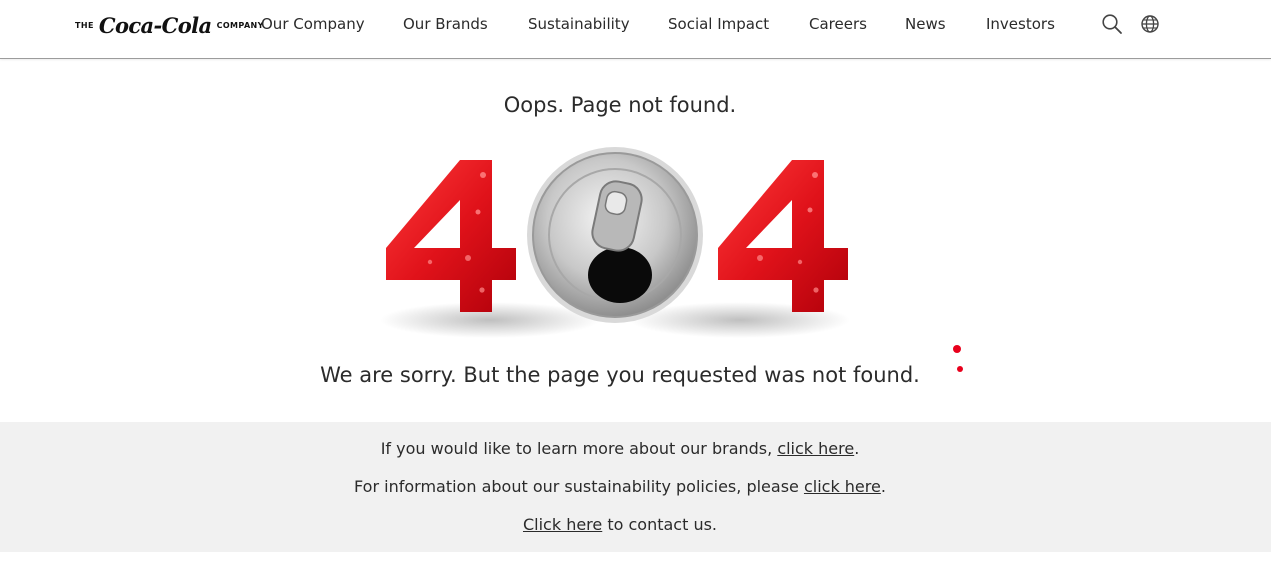 The width and height of the screenshot is (1271, 579). I want to click on brands-click-here-link: click here, so click(815, 448).